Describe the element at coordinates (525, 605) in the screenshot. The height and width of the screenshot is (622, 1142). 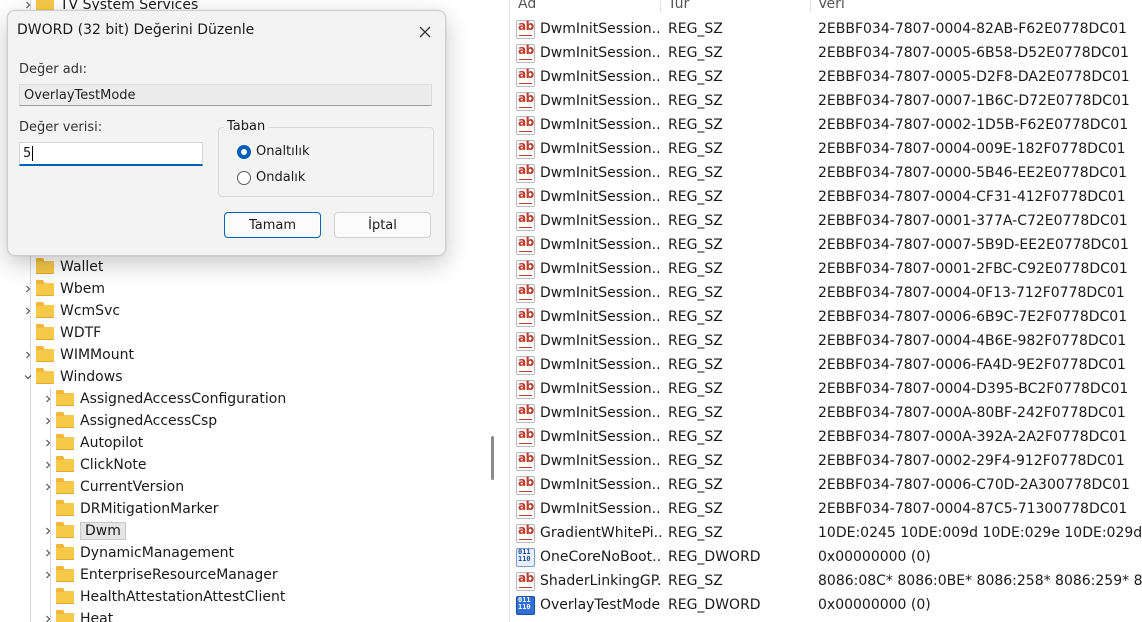
I see `dword-value-icon: 011 110` at that location.